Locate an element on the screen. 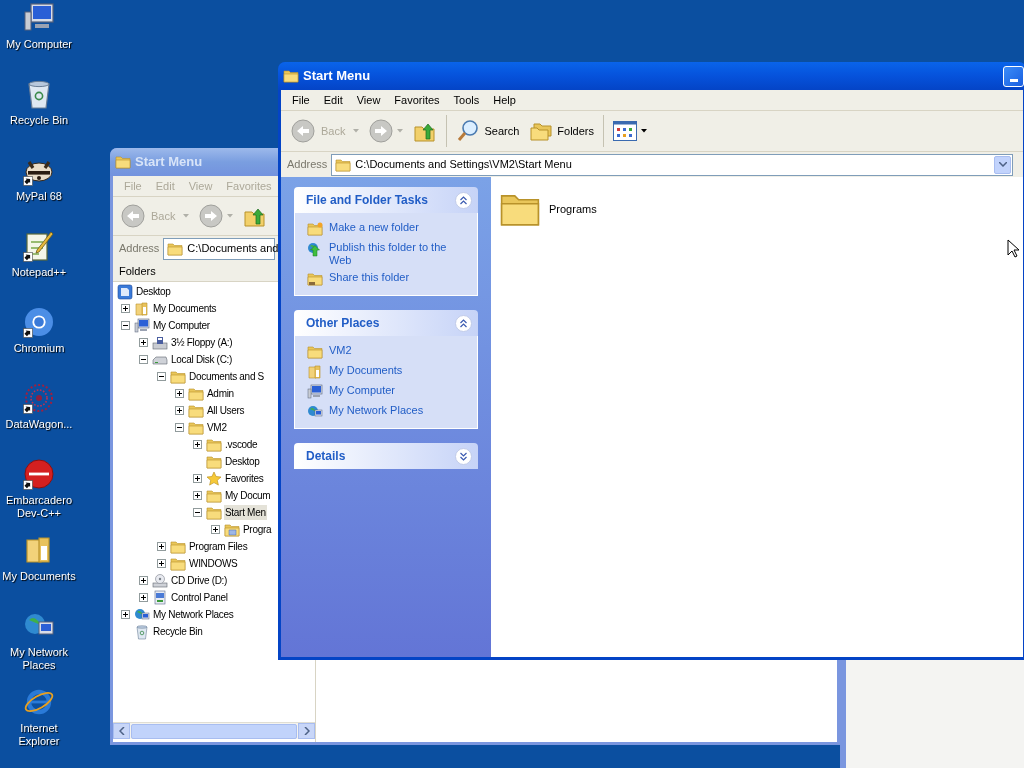 Image resolution: width=1024 pixels, height=768 pixels. address-dropdown-button is located at coordinates (1002, 164).